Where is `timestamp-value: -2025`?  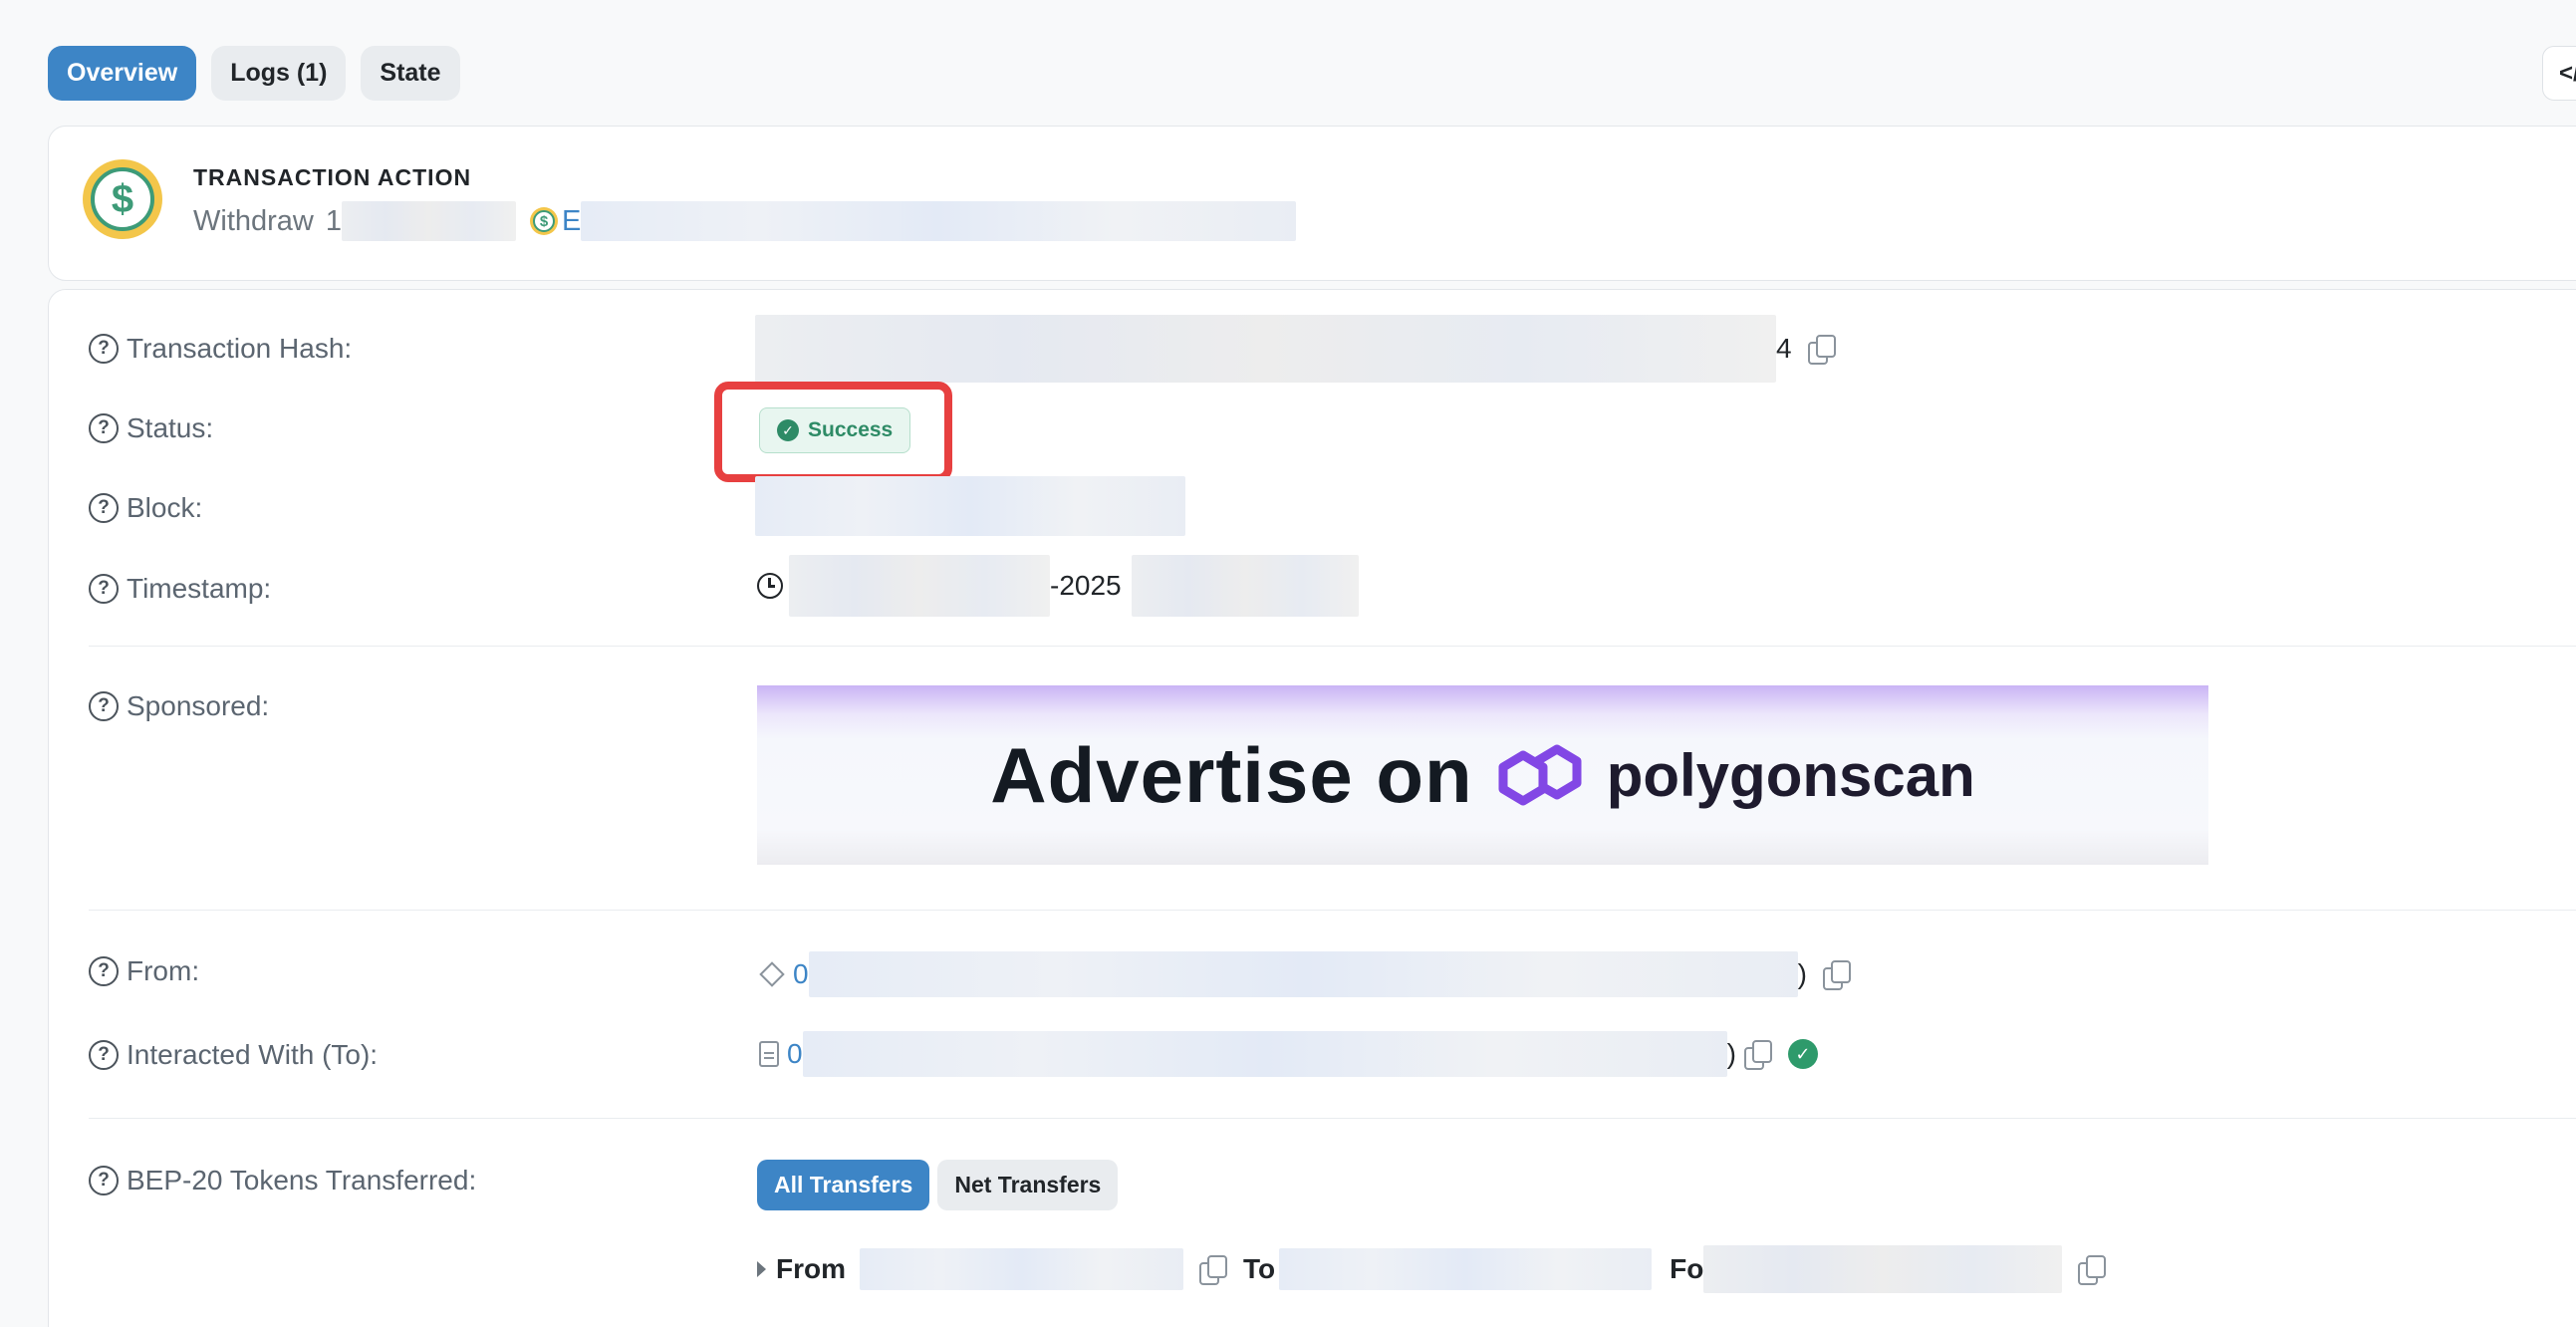 timestamp-value: -2025 is located at coordinates (1058, 586).